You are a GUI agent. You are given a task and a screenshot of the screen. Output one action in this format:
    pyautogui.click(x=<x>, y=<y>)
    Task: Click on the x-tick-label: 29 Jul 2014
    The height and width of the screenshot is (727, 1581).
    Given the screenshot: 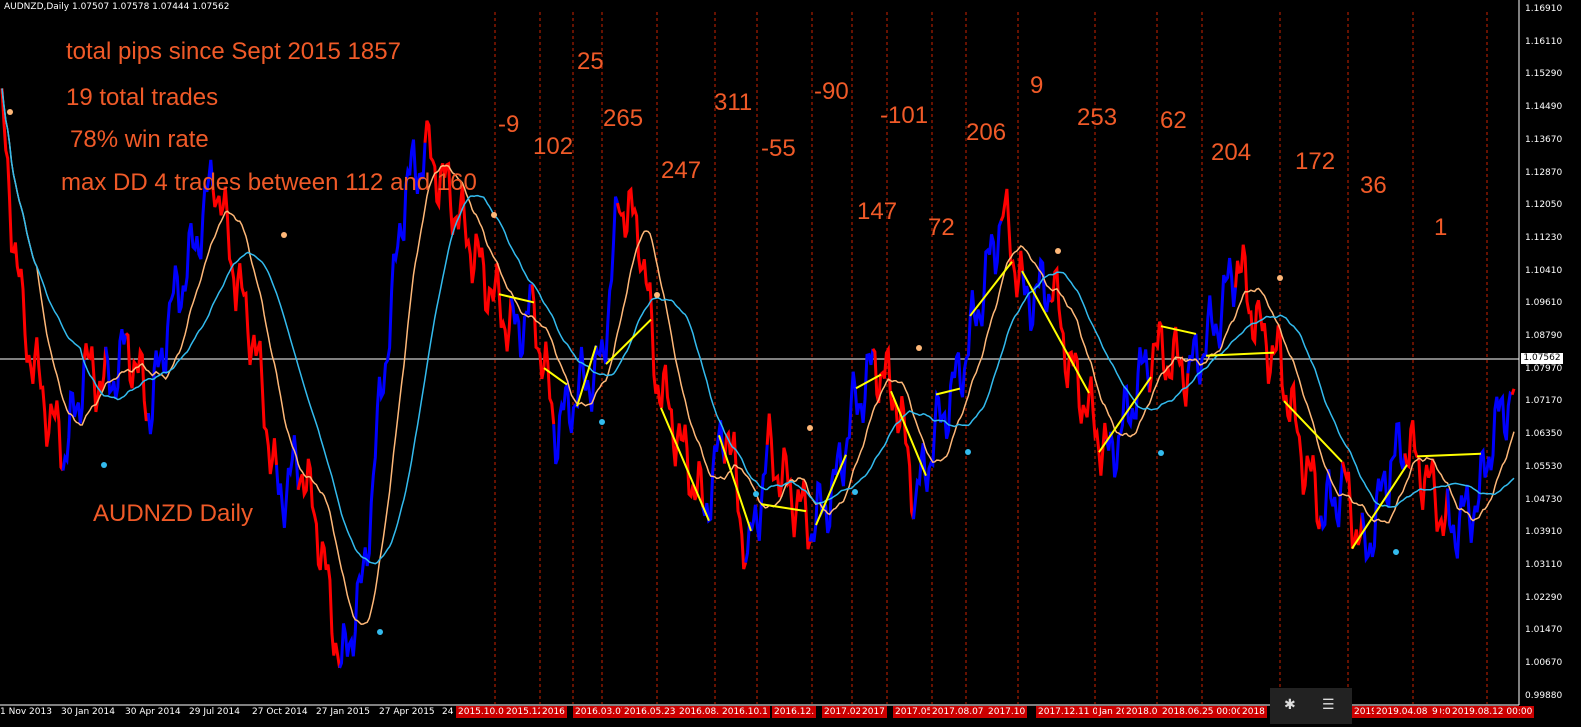 What is the action you would take?
    pyautogui.click(x=214, y=712)
    